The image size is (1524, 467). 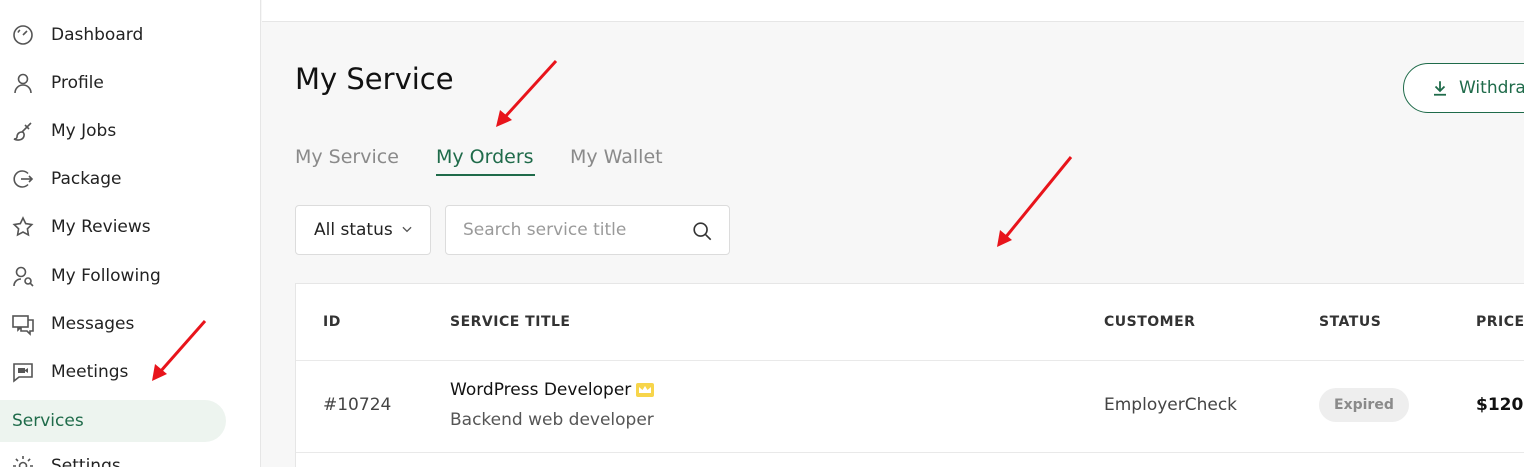 What do you see at coordinates (23, 83) in the screenshot?
I see `user-icon` at bounding box center [23, 83].